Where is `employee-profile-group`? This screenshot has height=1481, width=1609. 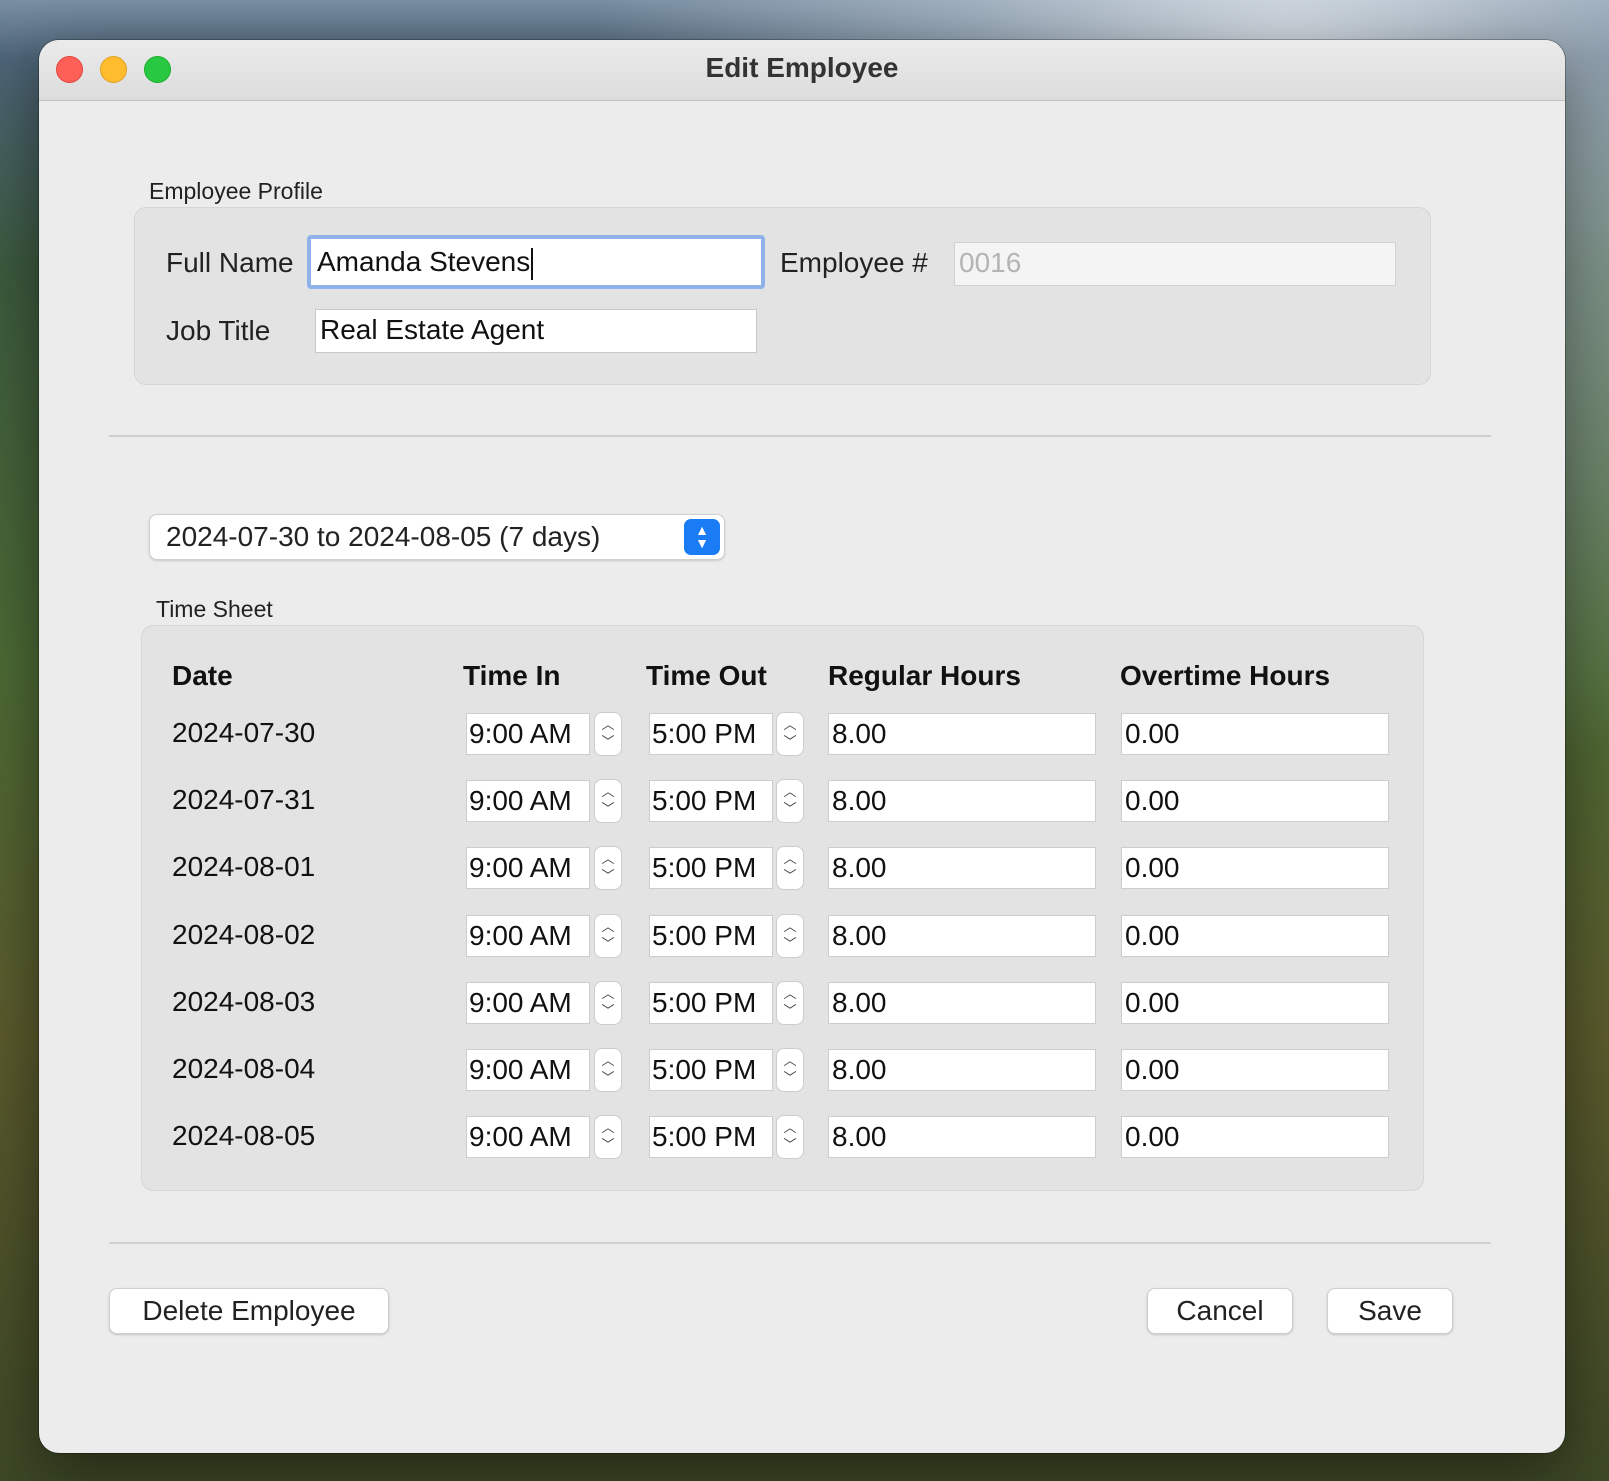
employee-profile-group is located at coordinates (782, 296).